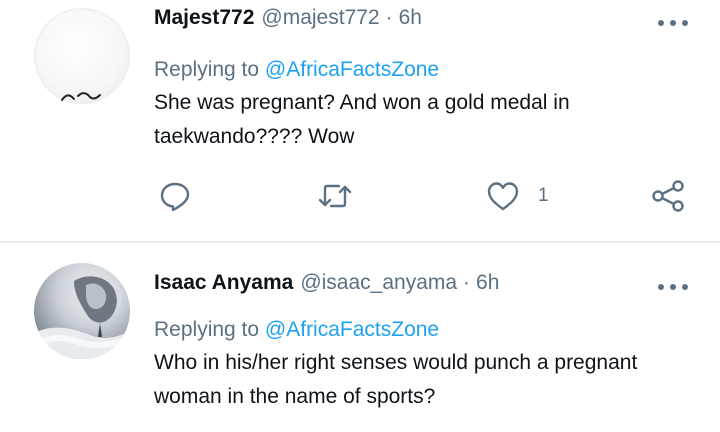 Image resolution: width=720 pixels, height=432 pixels. Describe the element at coordinates (378, 283) in the screenshot. I see `user-handle: @isaac_anyama` at that location.